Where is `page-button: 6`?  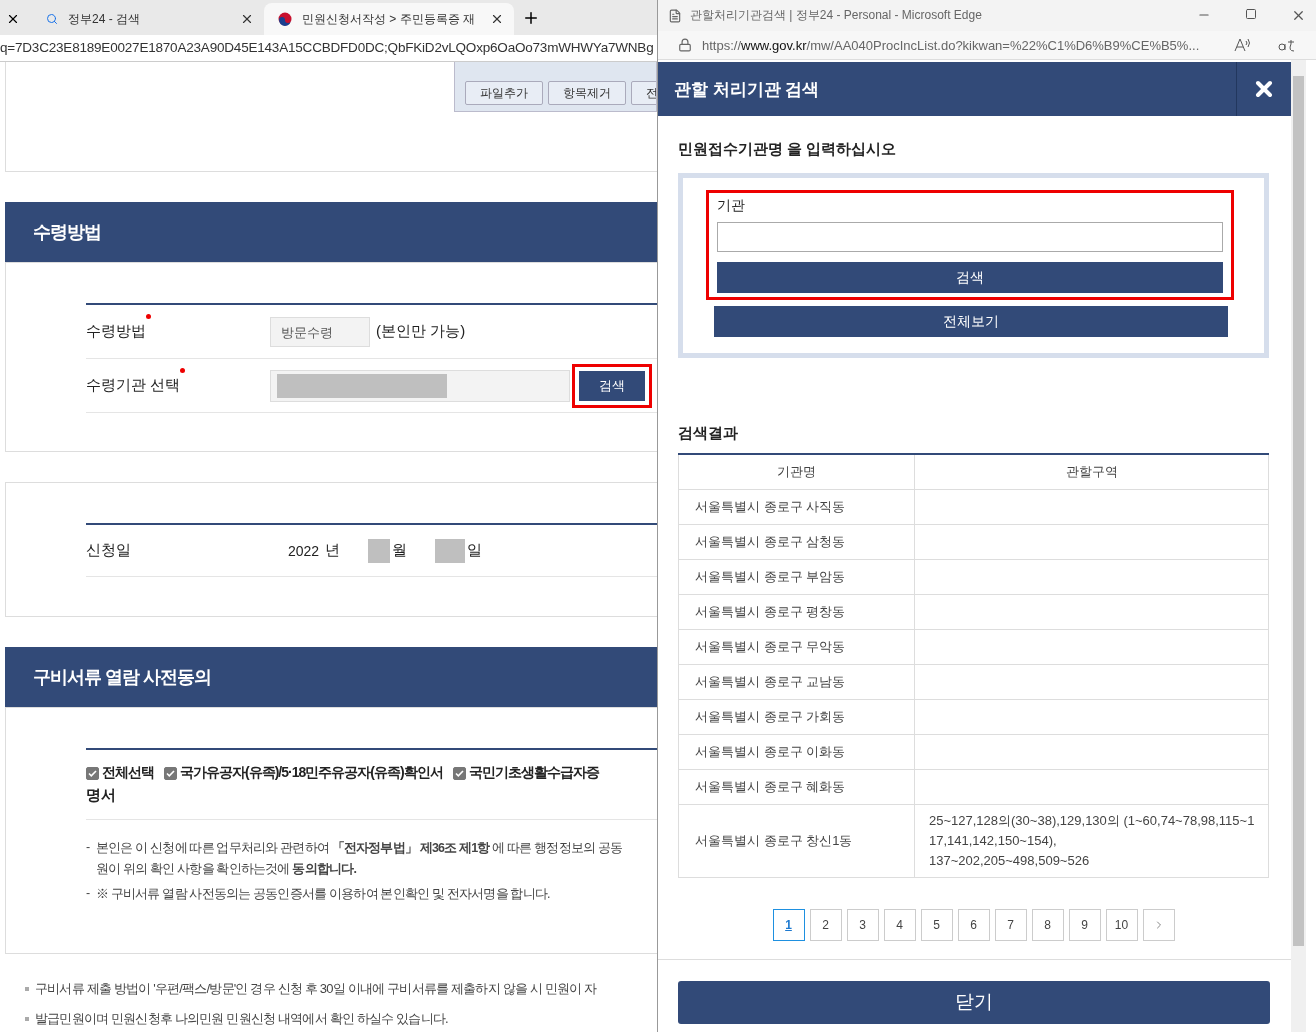
page-button: 6 is located at coordinates (973, 924).